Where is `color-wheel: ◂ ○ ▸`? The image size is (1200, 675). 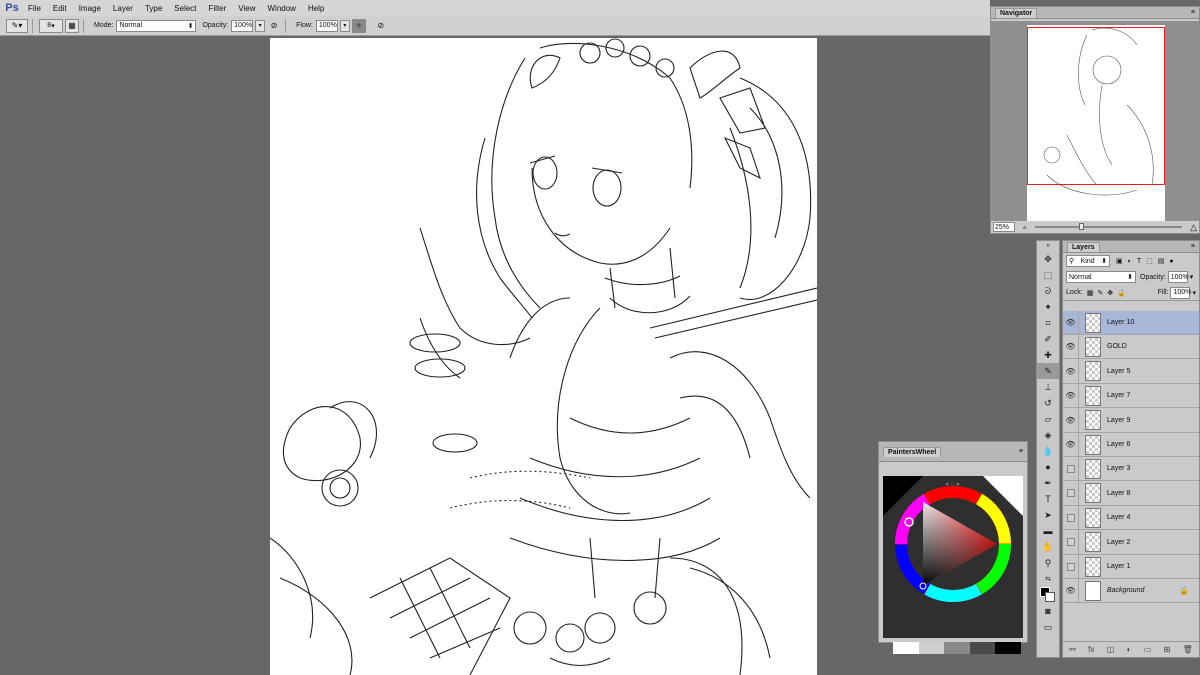 color-wheel: ◂ ○ ▸ is located at coordinates (953, 557).